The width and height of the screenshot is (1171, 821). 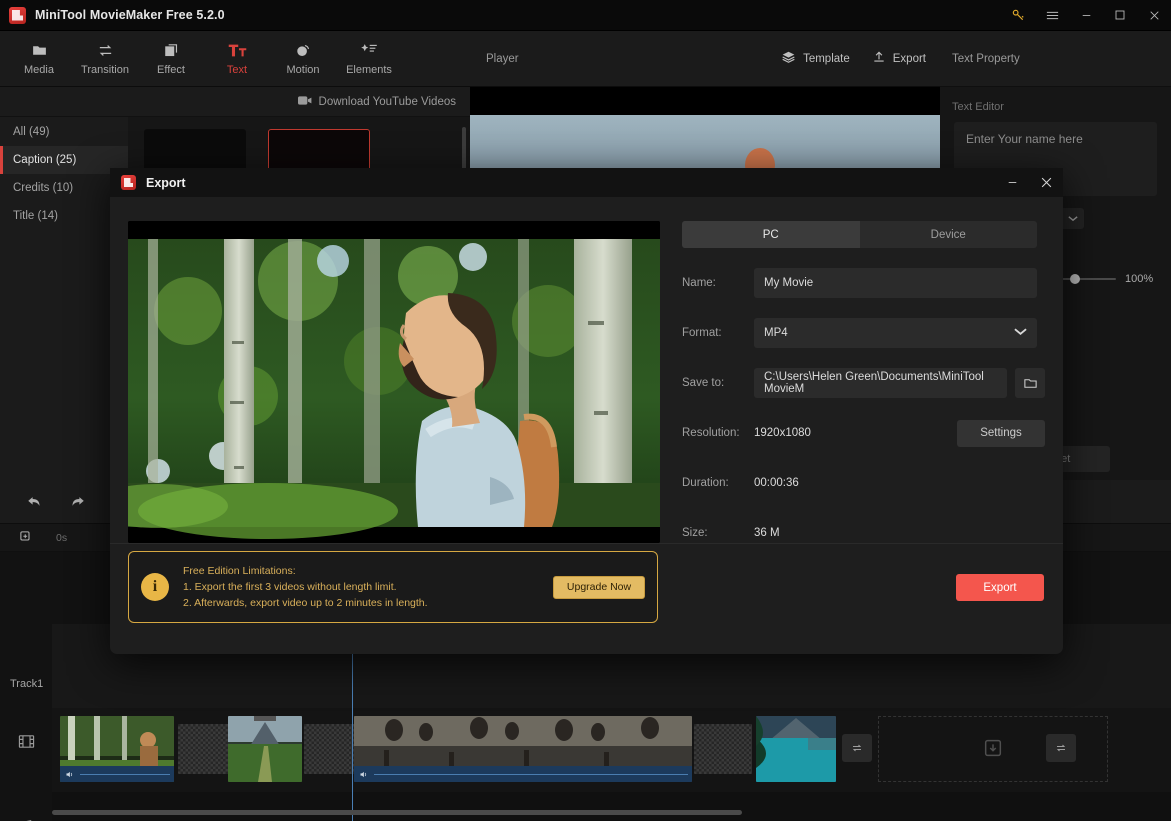 I want to click on player-header: Player Template Export, so click(x=705, y=59).